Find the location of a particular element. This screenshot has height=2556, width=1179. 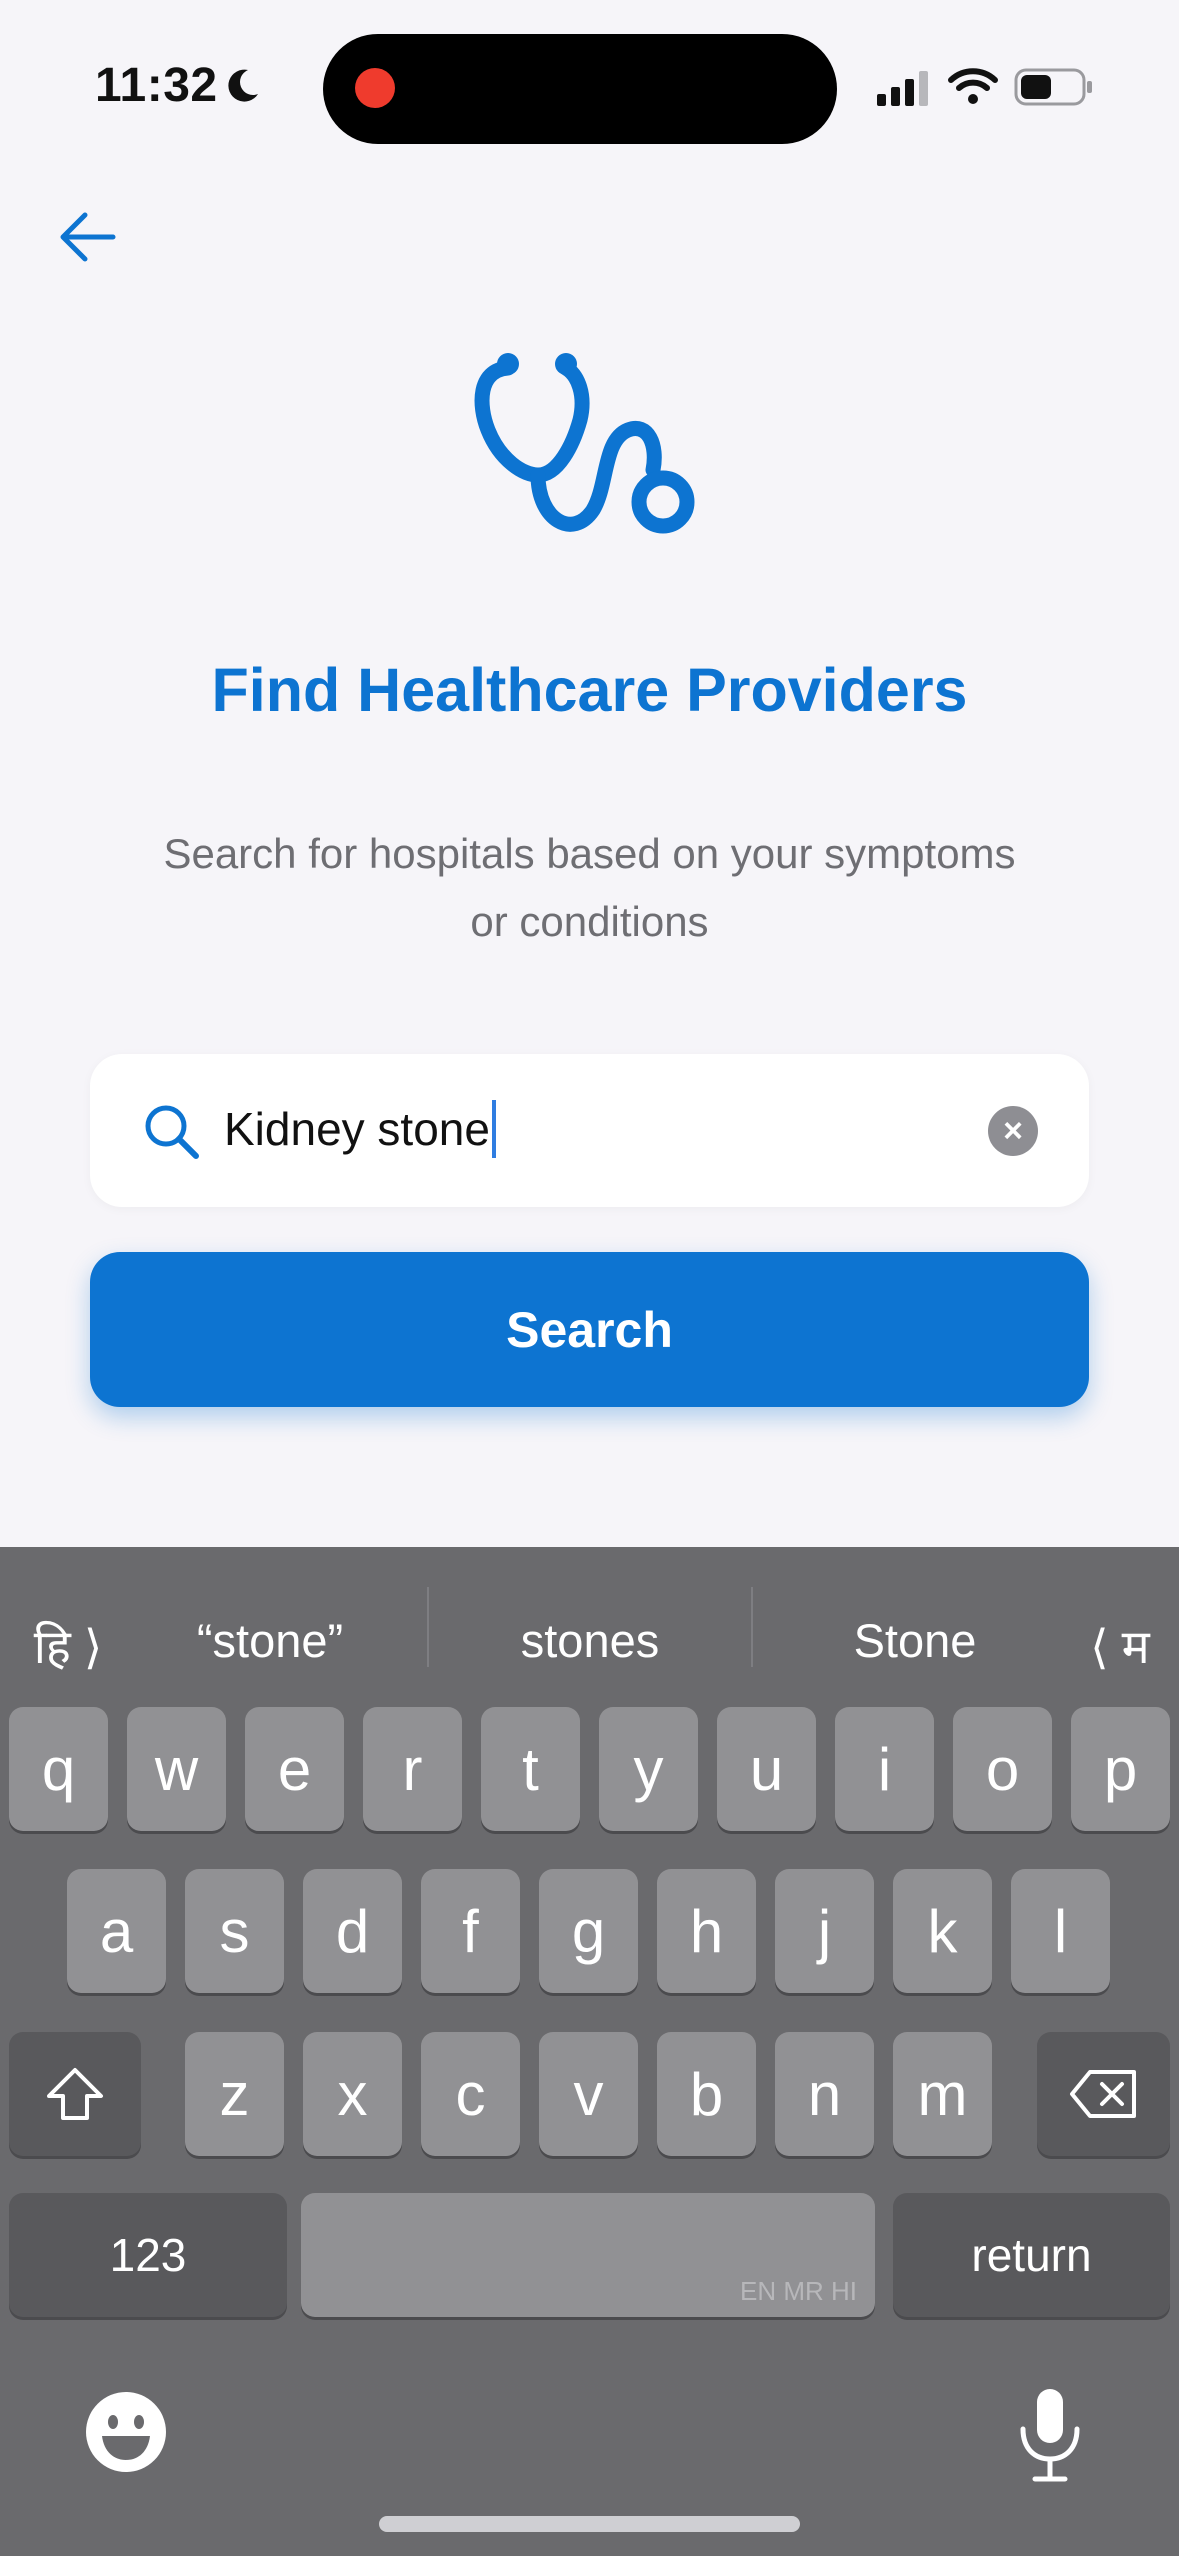

space-language-hint: EN MR HI is located at coordinates (798, 2291).